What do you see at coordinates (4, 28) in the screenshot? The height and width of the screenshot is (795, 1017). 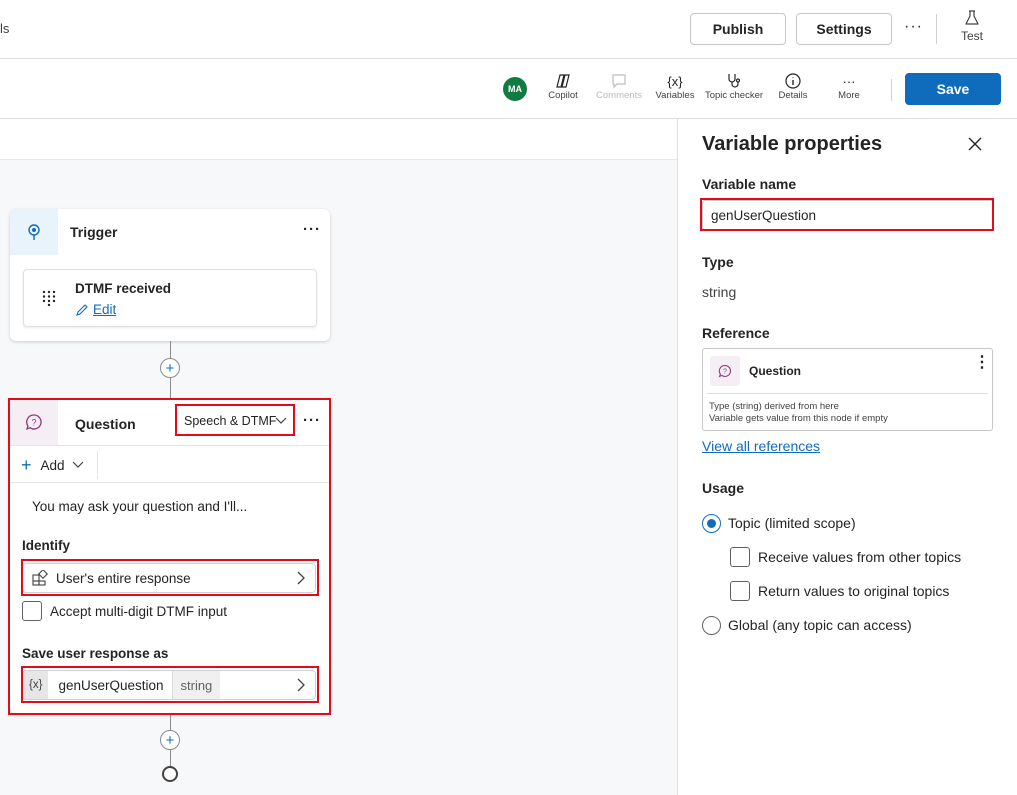 I see `breadcrumb: ls` at bounding box center [4, 28].